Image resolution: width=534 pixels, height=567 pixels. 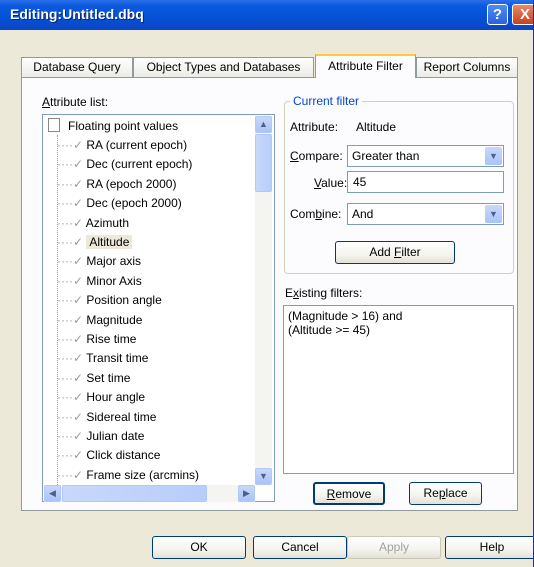 I want to click on attribute-item: ····✓ Dec (epoch 2000), so click(x=119, y=203).